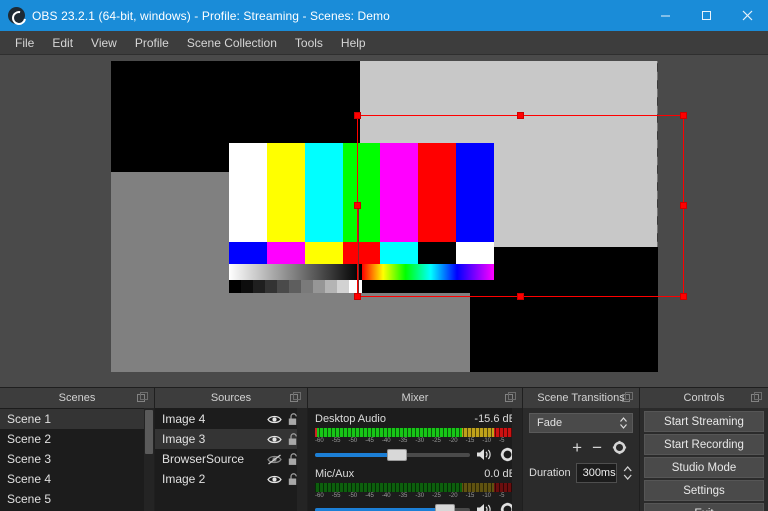  Describe the element at coordinates (495, 419) in the screenshot. I see `channel-level: -15.6 dB` at that location.